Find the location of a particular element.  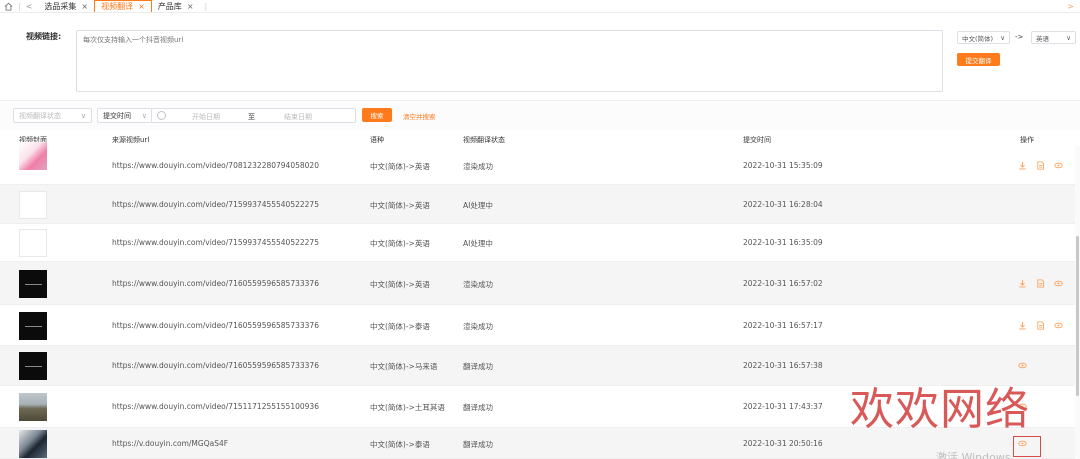

submit-time: 2022-10-31 16:28:04 is located at coordinates (783, 204).